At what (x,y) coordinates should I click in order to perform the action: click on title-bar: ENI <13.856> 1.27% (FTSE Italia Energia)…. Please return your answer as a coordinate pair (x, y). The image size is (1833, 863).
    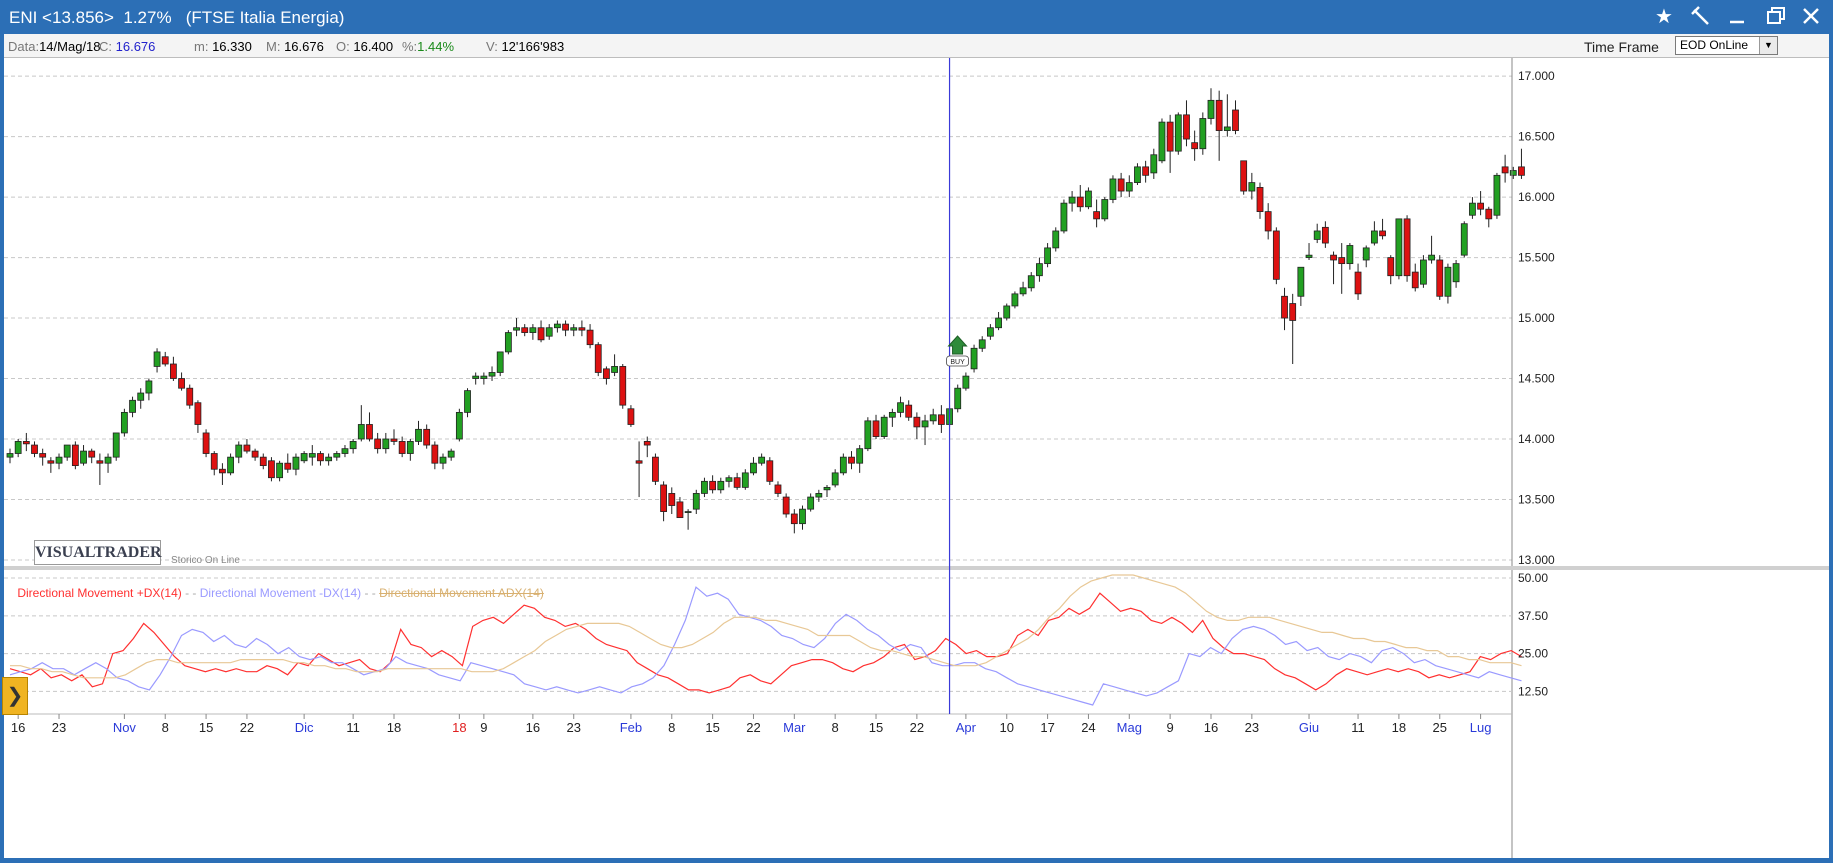
    Looking at the image, I should click on (916, 17).